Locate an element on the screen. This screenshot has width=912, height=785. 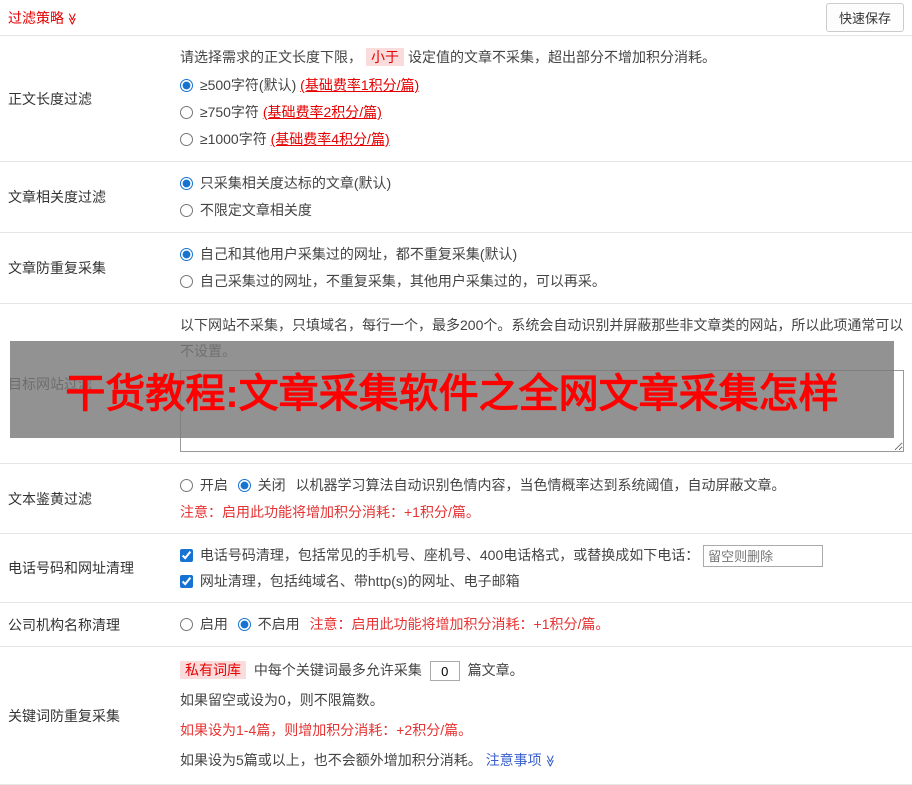
quick-save-button: 快速保存 is located at coordinates (864, 17).